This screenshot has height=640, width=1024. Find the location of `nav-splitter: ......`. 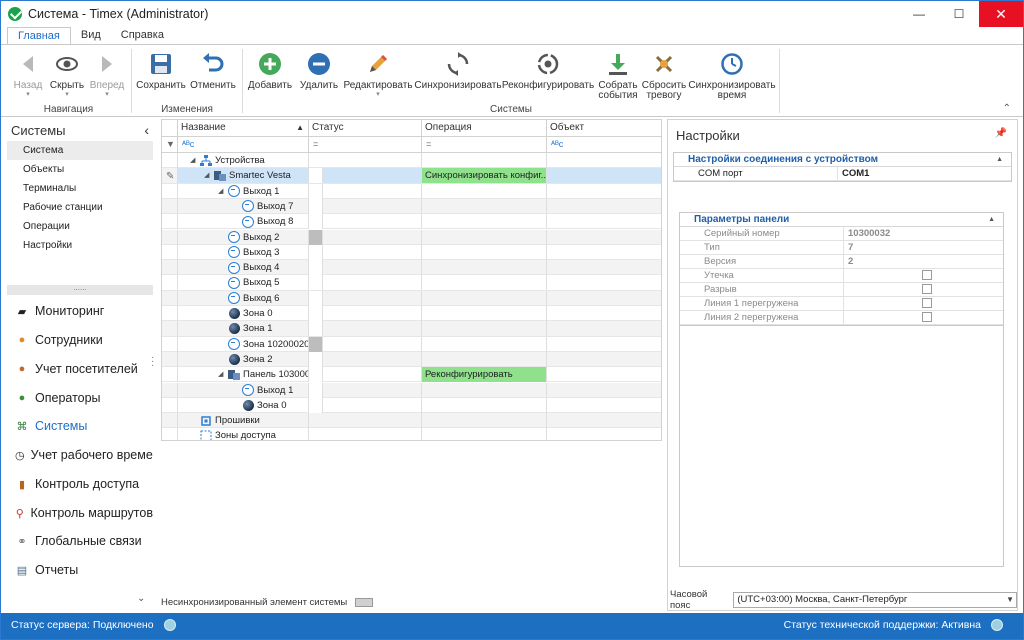

nav-splitter: ...... is located at coordinates (80, 289).